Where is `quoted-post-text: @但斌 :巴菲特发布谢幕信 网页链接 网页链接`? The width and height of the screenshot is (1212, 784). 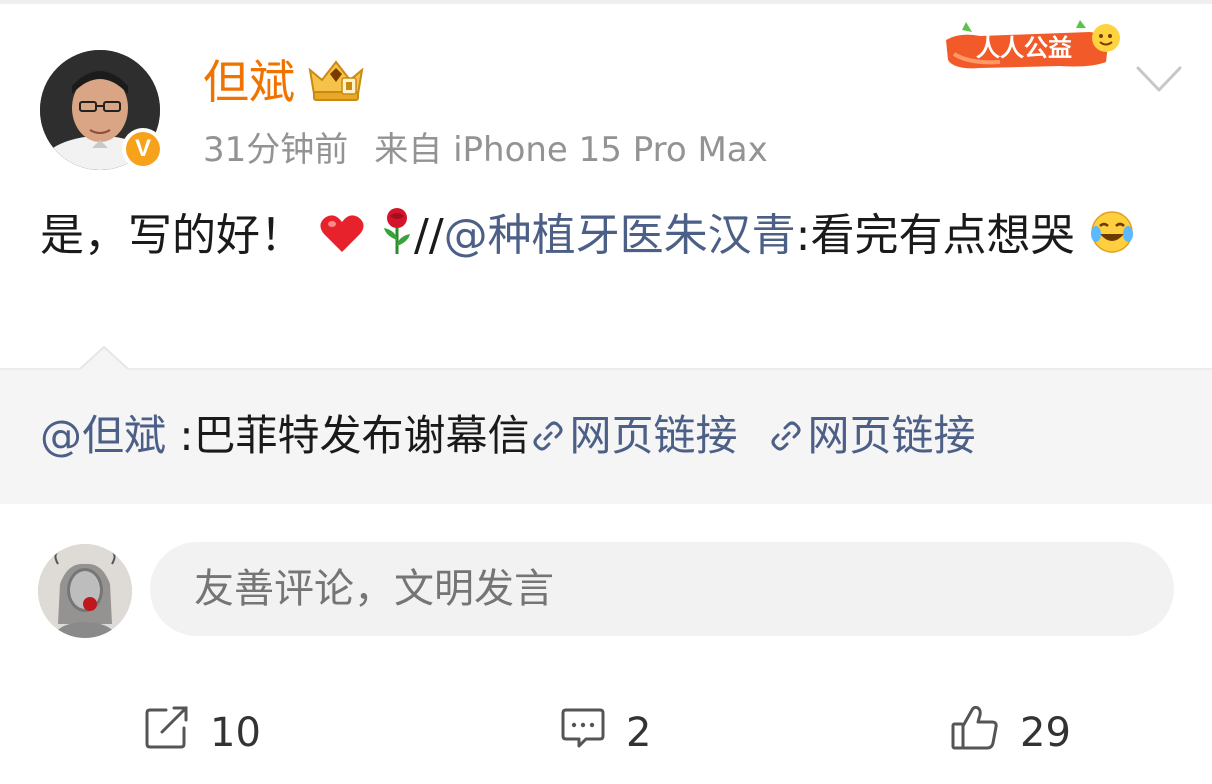
quoted-post-text: @但斌 :巴菲特发布谢幕信 网页链接 网页链接 is located at coordinates (508, 438).